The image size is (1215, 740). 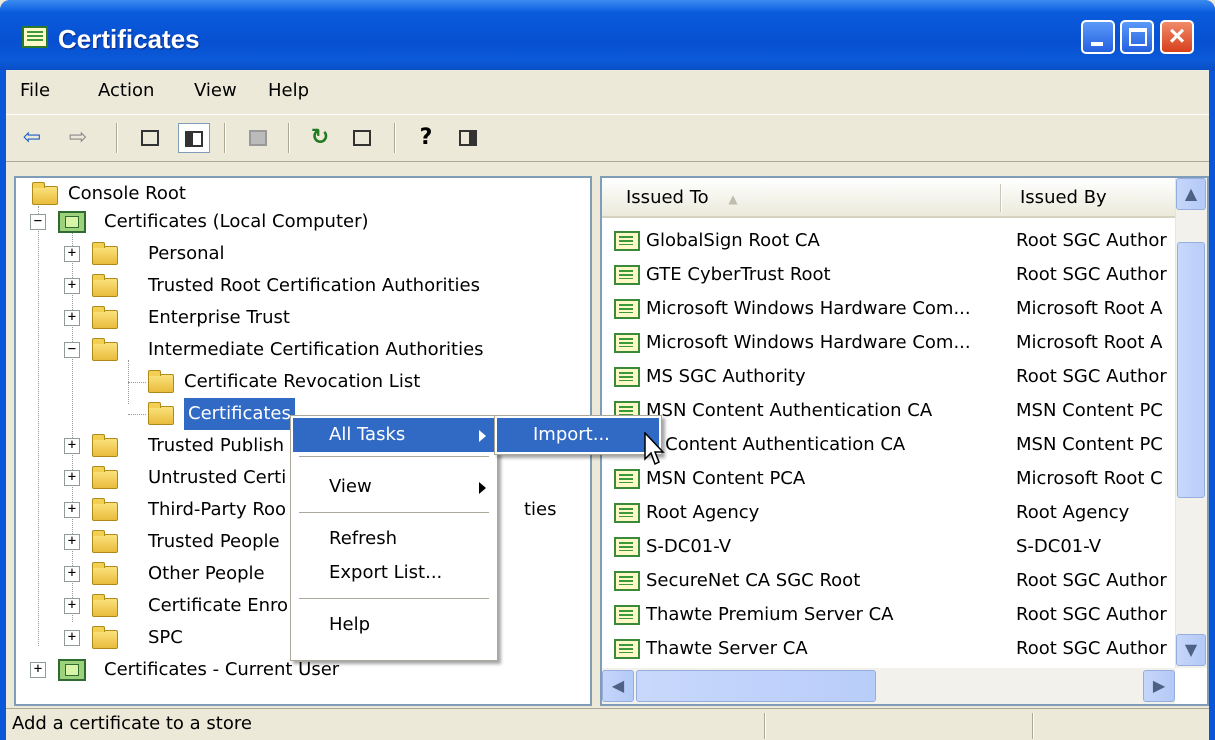 What do you see at coordinates (1097, 44) in the screenshot?
I see `minimize-icon` at bounding box center [1097, 44].